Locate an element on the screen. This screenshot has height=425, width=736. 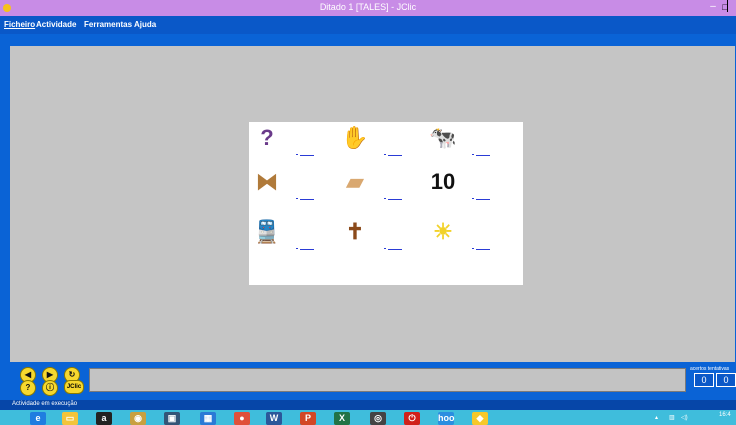
activity-card is located at coordinates (386, 203).